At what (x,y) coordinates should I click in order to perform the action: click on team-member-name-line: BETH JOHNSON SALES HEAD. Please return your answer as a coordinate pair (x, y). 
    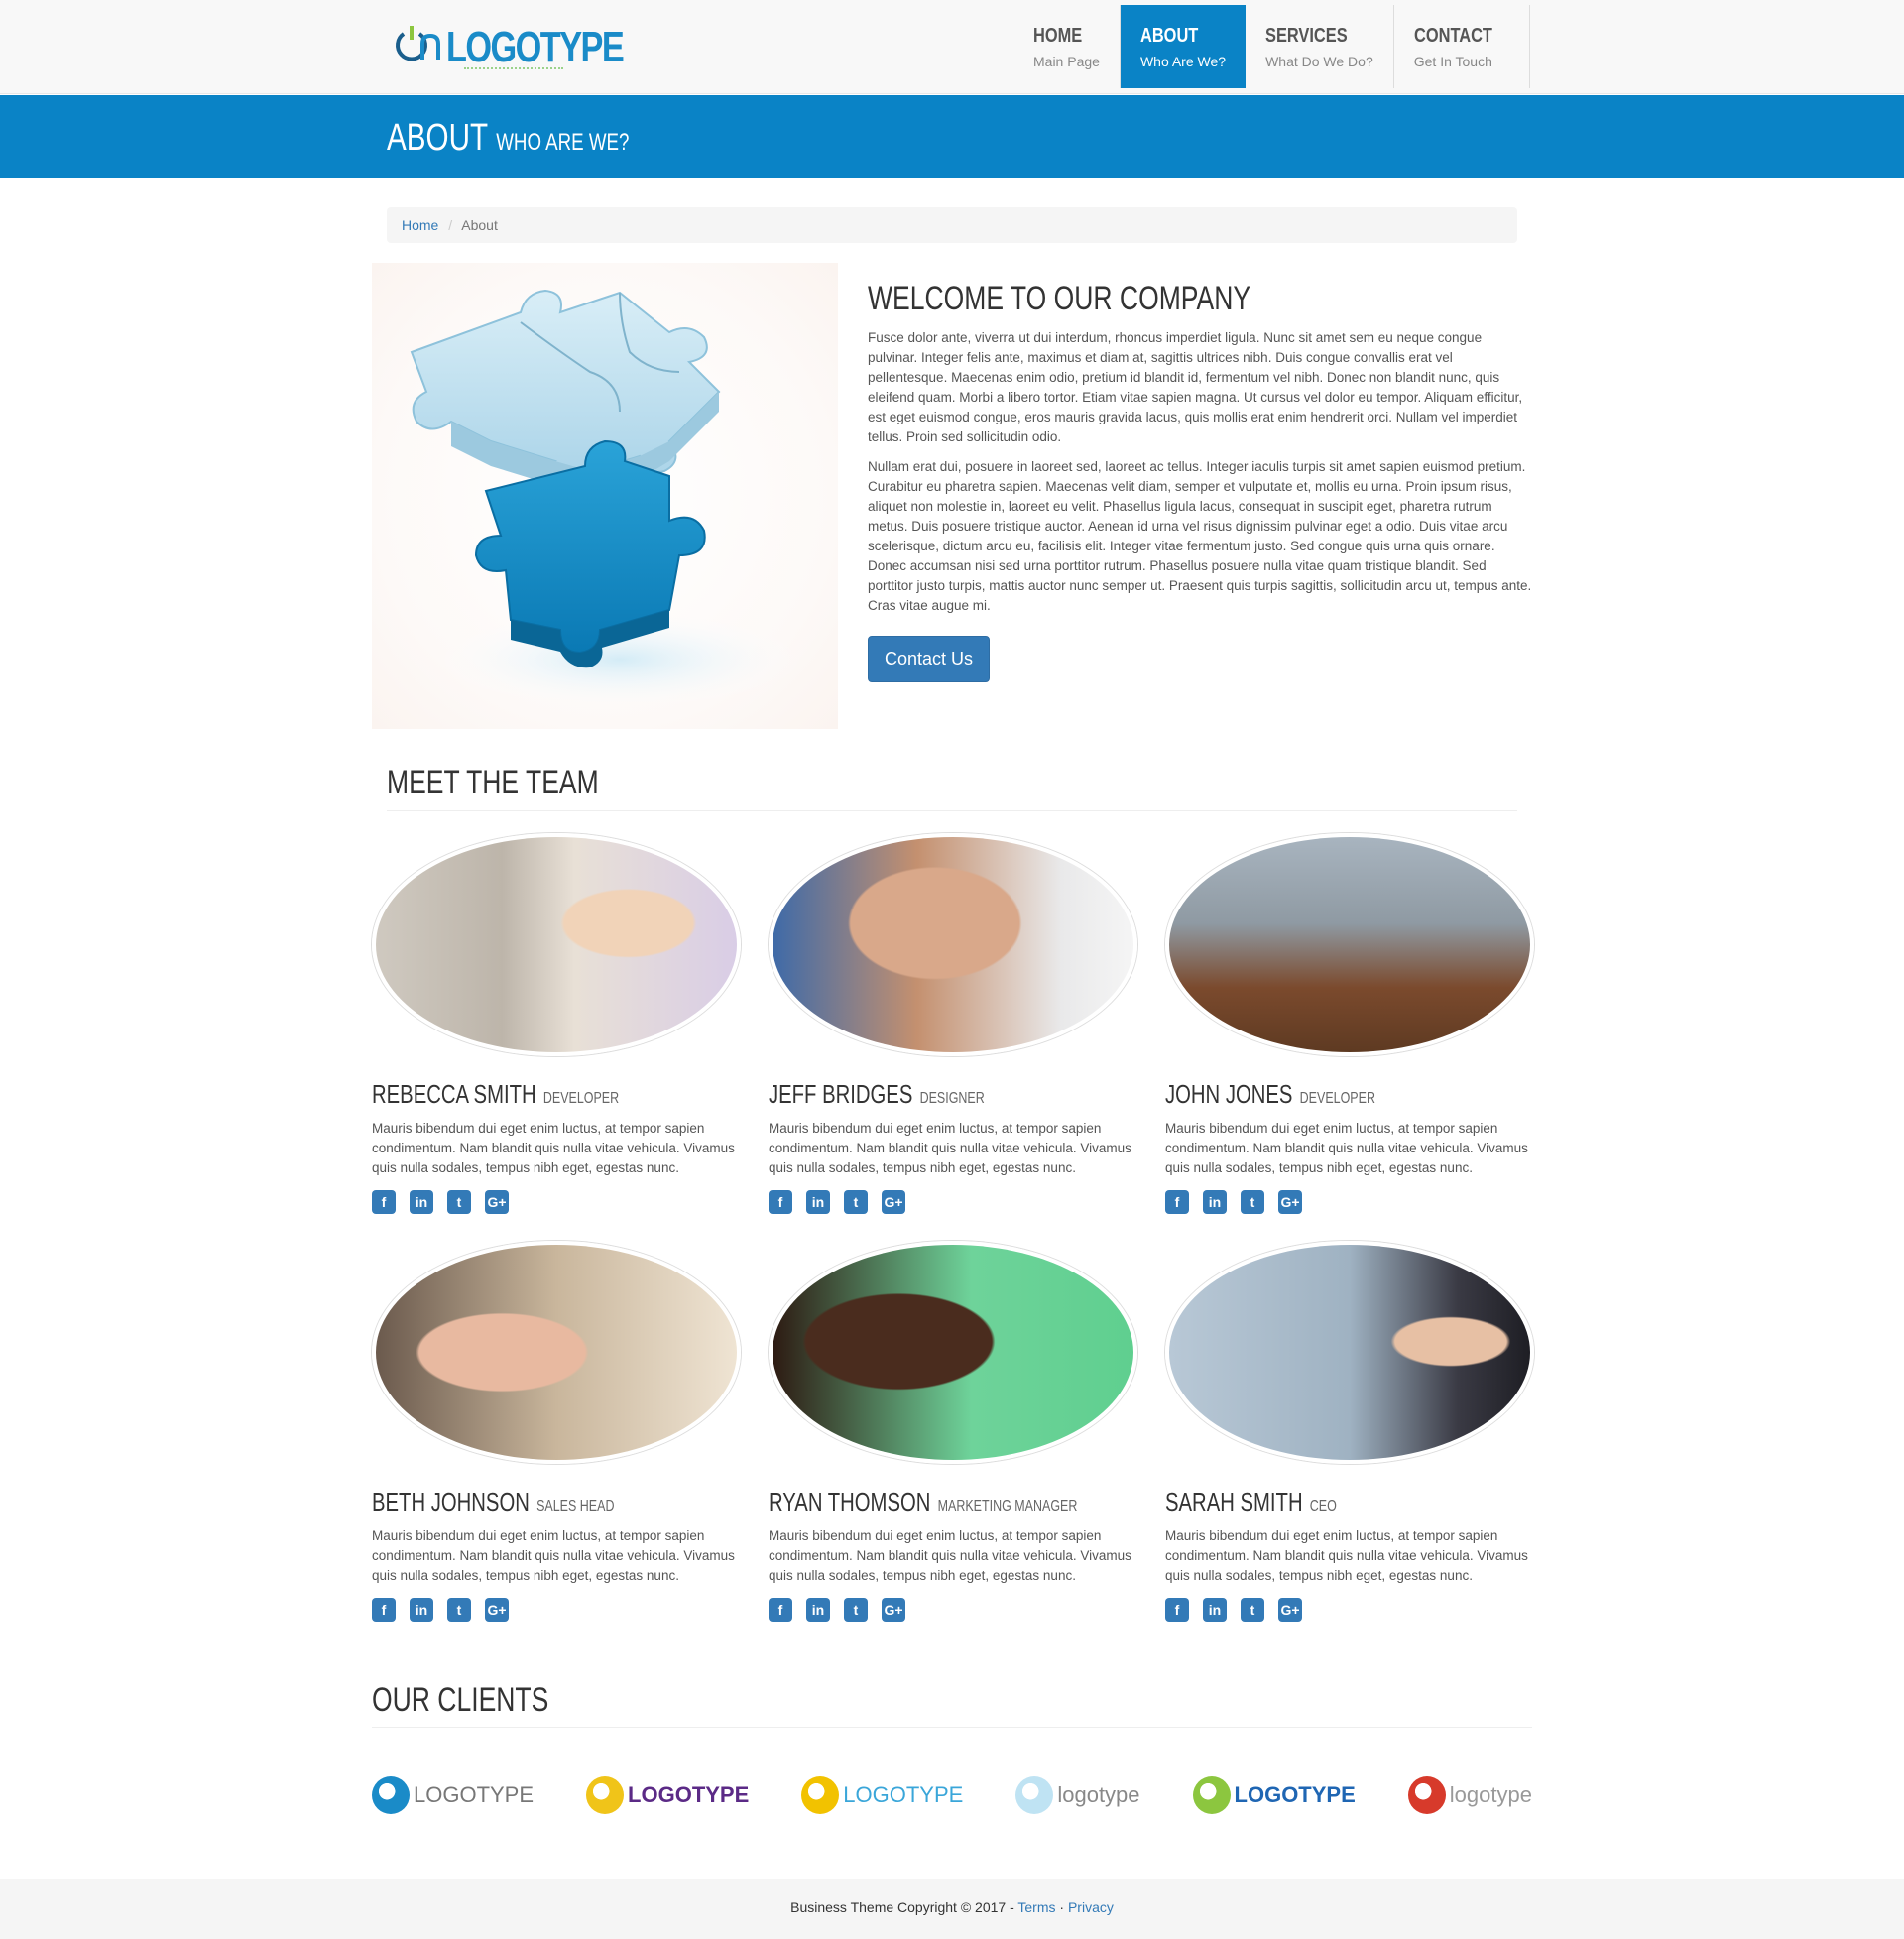
    Looking at the image, I should click on (517, 1502).